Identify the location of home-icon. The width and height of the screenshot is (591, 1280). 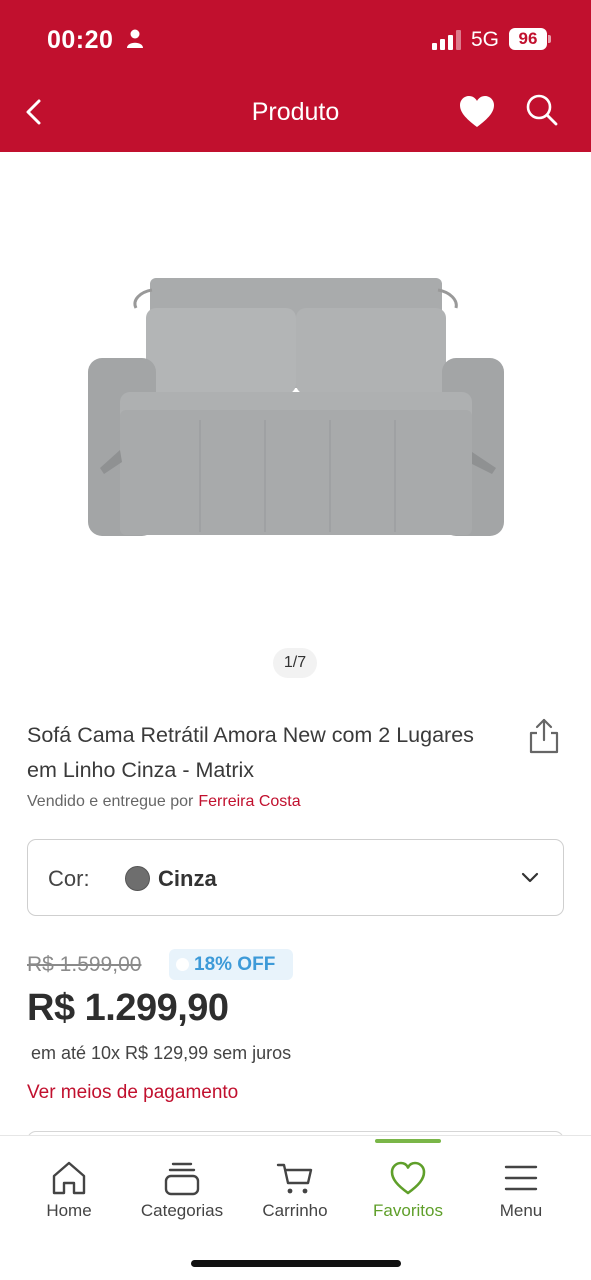
(69, 1178).